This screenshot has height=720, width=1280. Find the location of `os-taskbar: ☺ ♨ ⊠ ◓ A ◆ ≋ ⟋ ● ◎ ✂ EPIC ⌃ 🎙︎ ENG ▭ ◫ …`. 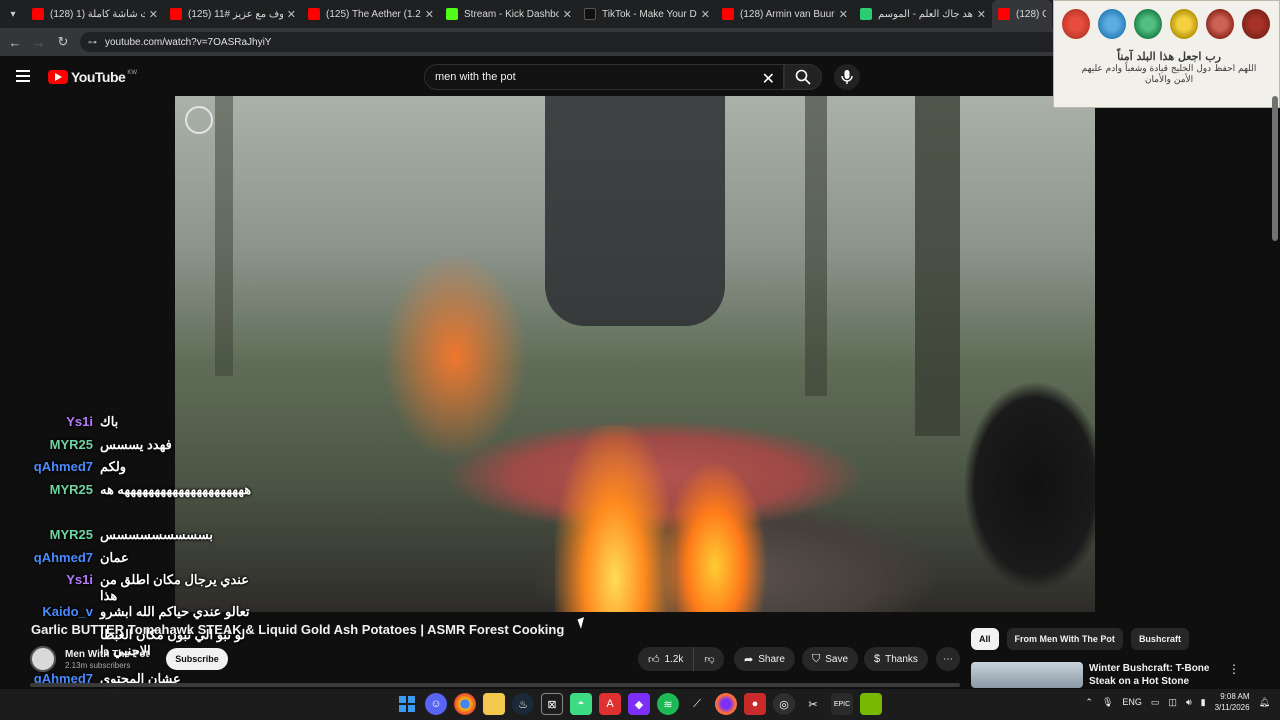

os-taskbar: ☺ ♨ ⊠ ◓ A ◆ ≋ ⟋ ● ◎ ✂ EPIC ⌃ 🎙︎ ENG ▭ ◫ … is located at coordinates (640, 704).